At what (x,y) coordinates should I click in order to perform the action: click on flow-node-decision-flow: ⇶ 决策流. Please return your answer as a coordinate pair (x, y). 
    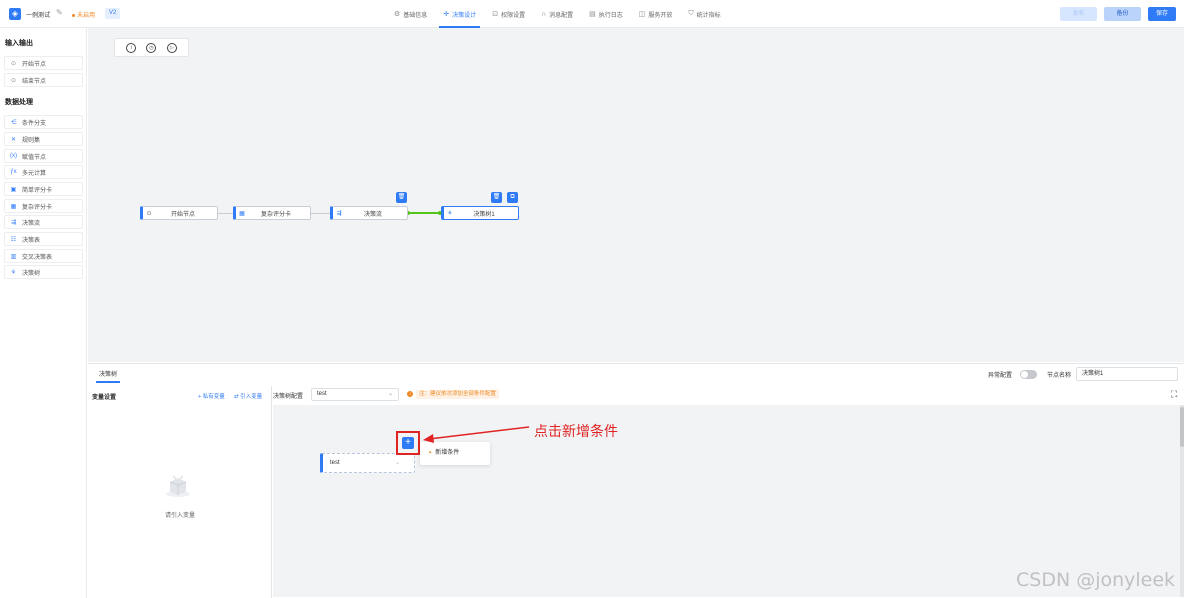
    Looking at the image, I should click on (369, 213).